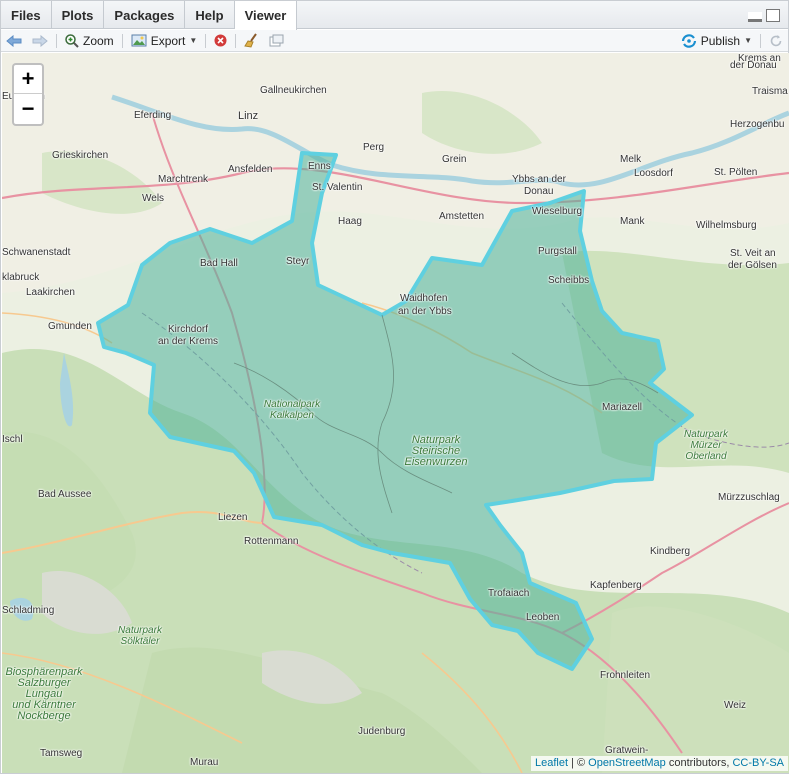 The height and width of the screenshot is (774, 789). I want to click on toolbar-right: Publish ▼, so click(732, 41).